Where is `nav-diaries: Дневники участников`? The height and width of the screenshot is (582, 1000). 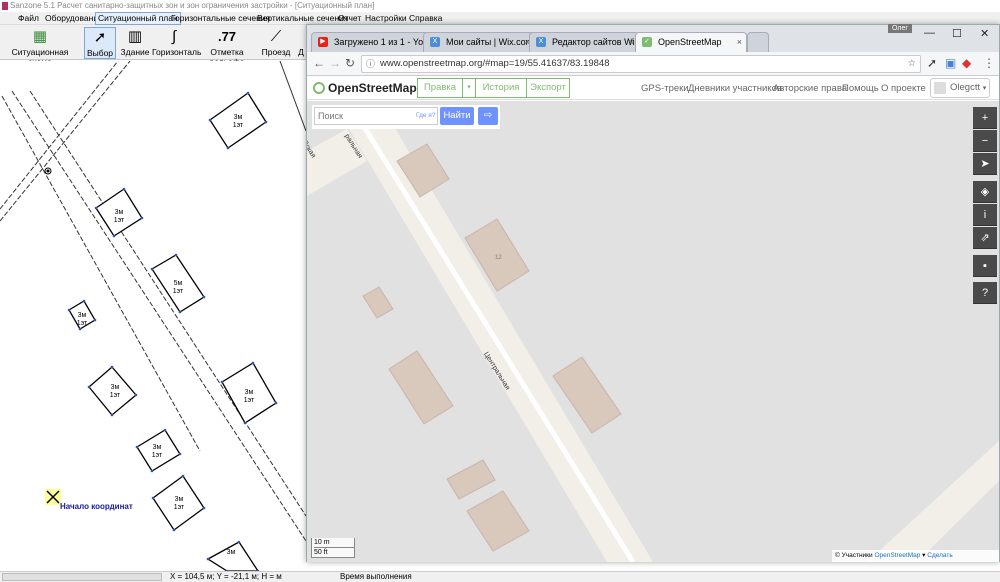
nav-diaries: Дневники участников is located at coordinates (735, 88).